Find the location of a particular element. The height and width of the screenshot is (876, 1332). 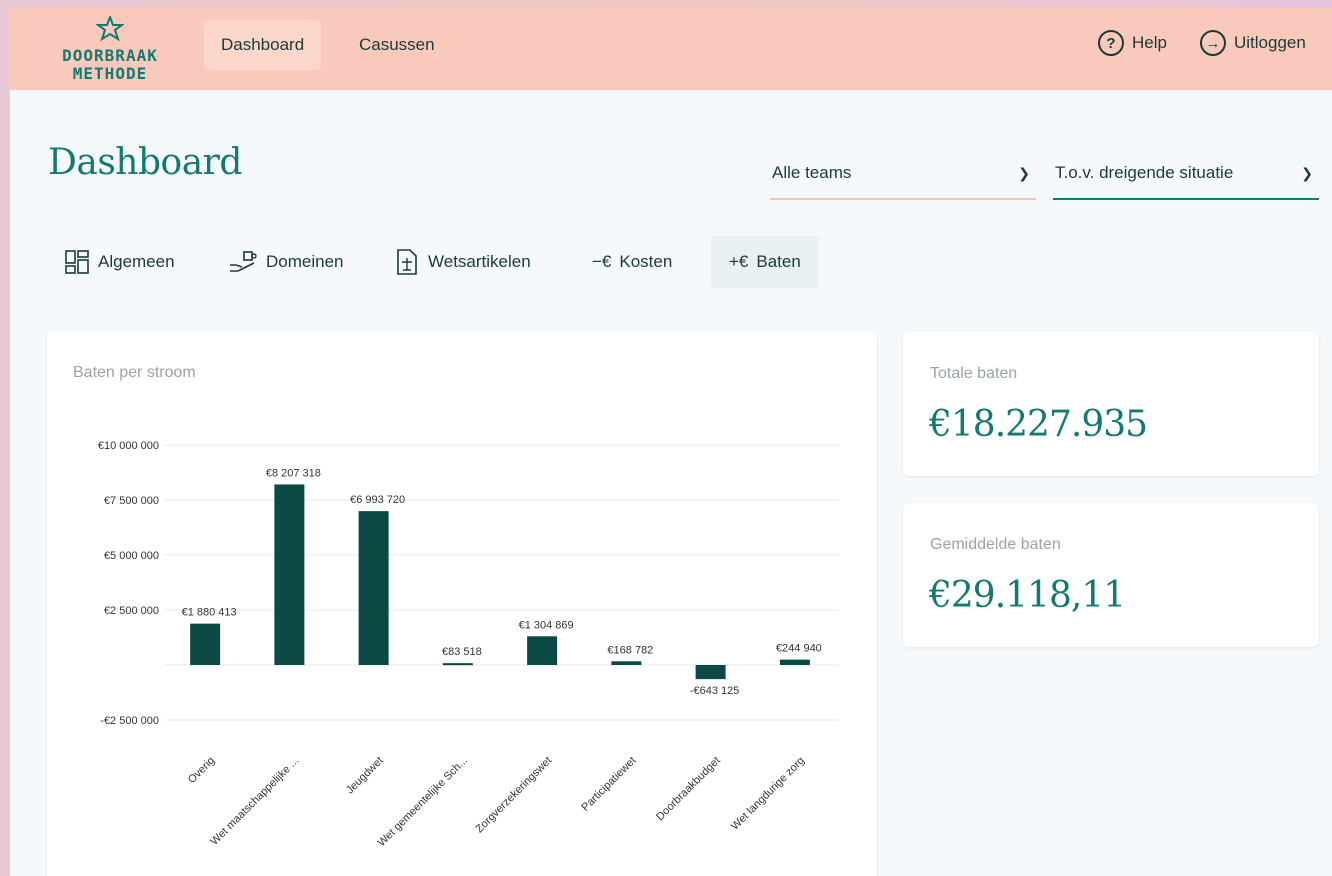

logo-text-line2: METHODE is located at coordinates (110, 73).